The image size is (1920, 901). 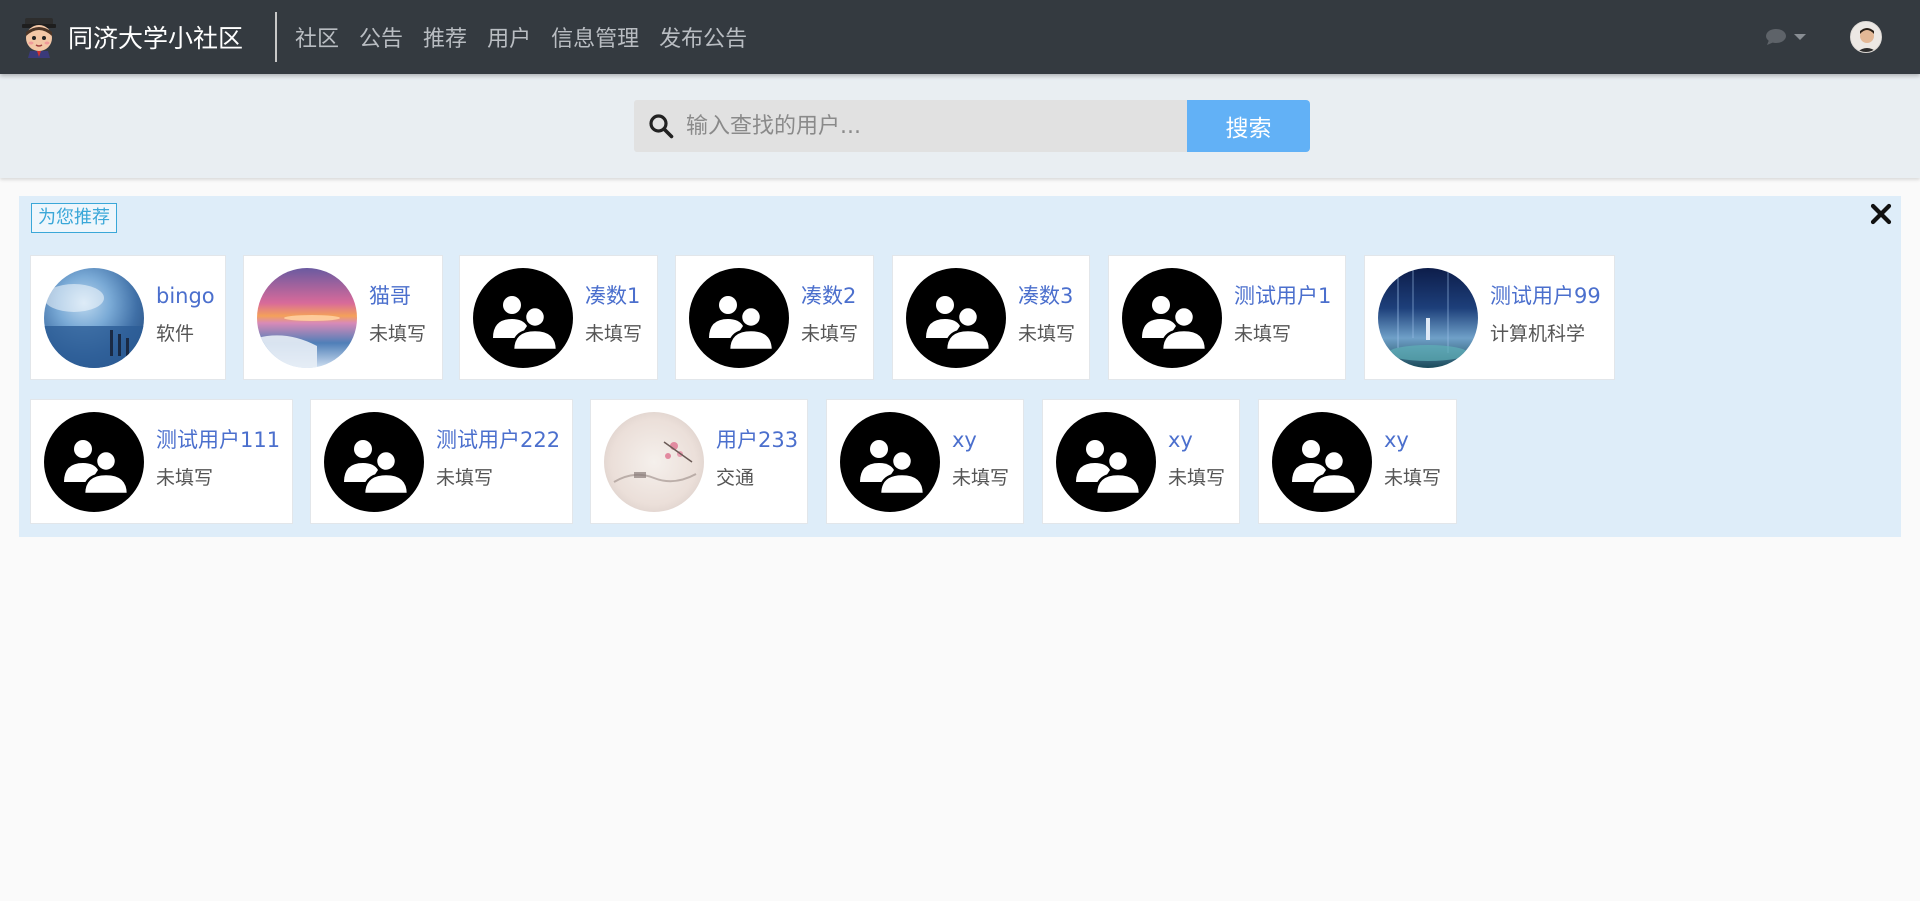 What do you see at coordinates (1248, 126) in the screenshot?
I see `search-button: 搜索` at bounding box center [1248, 126].